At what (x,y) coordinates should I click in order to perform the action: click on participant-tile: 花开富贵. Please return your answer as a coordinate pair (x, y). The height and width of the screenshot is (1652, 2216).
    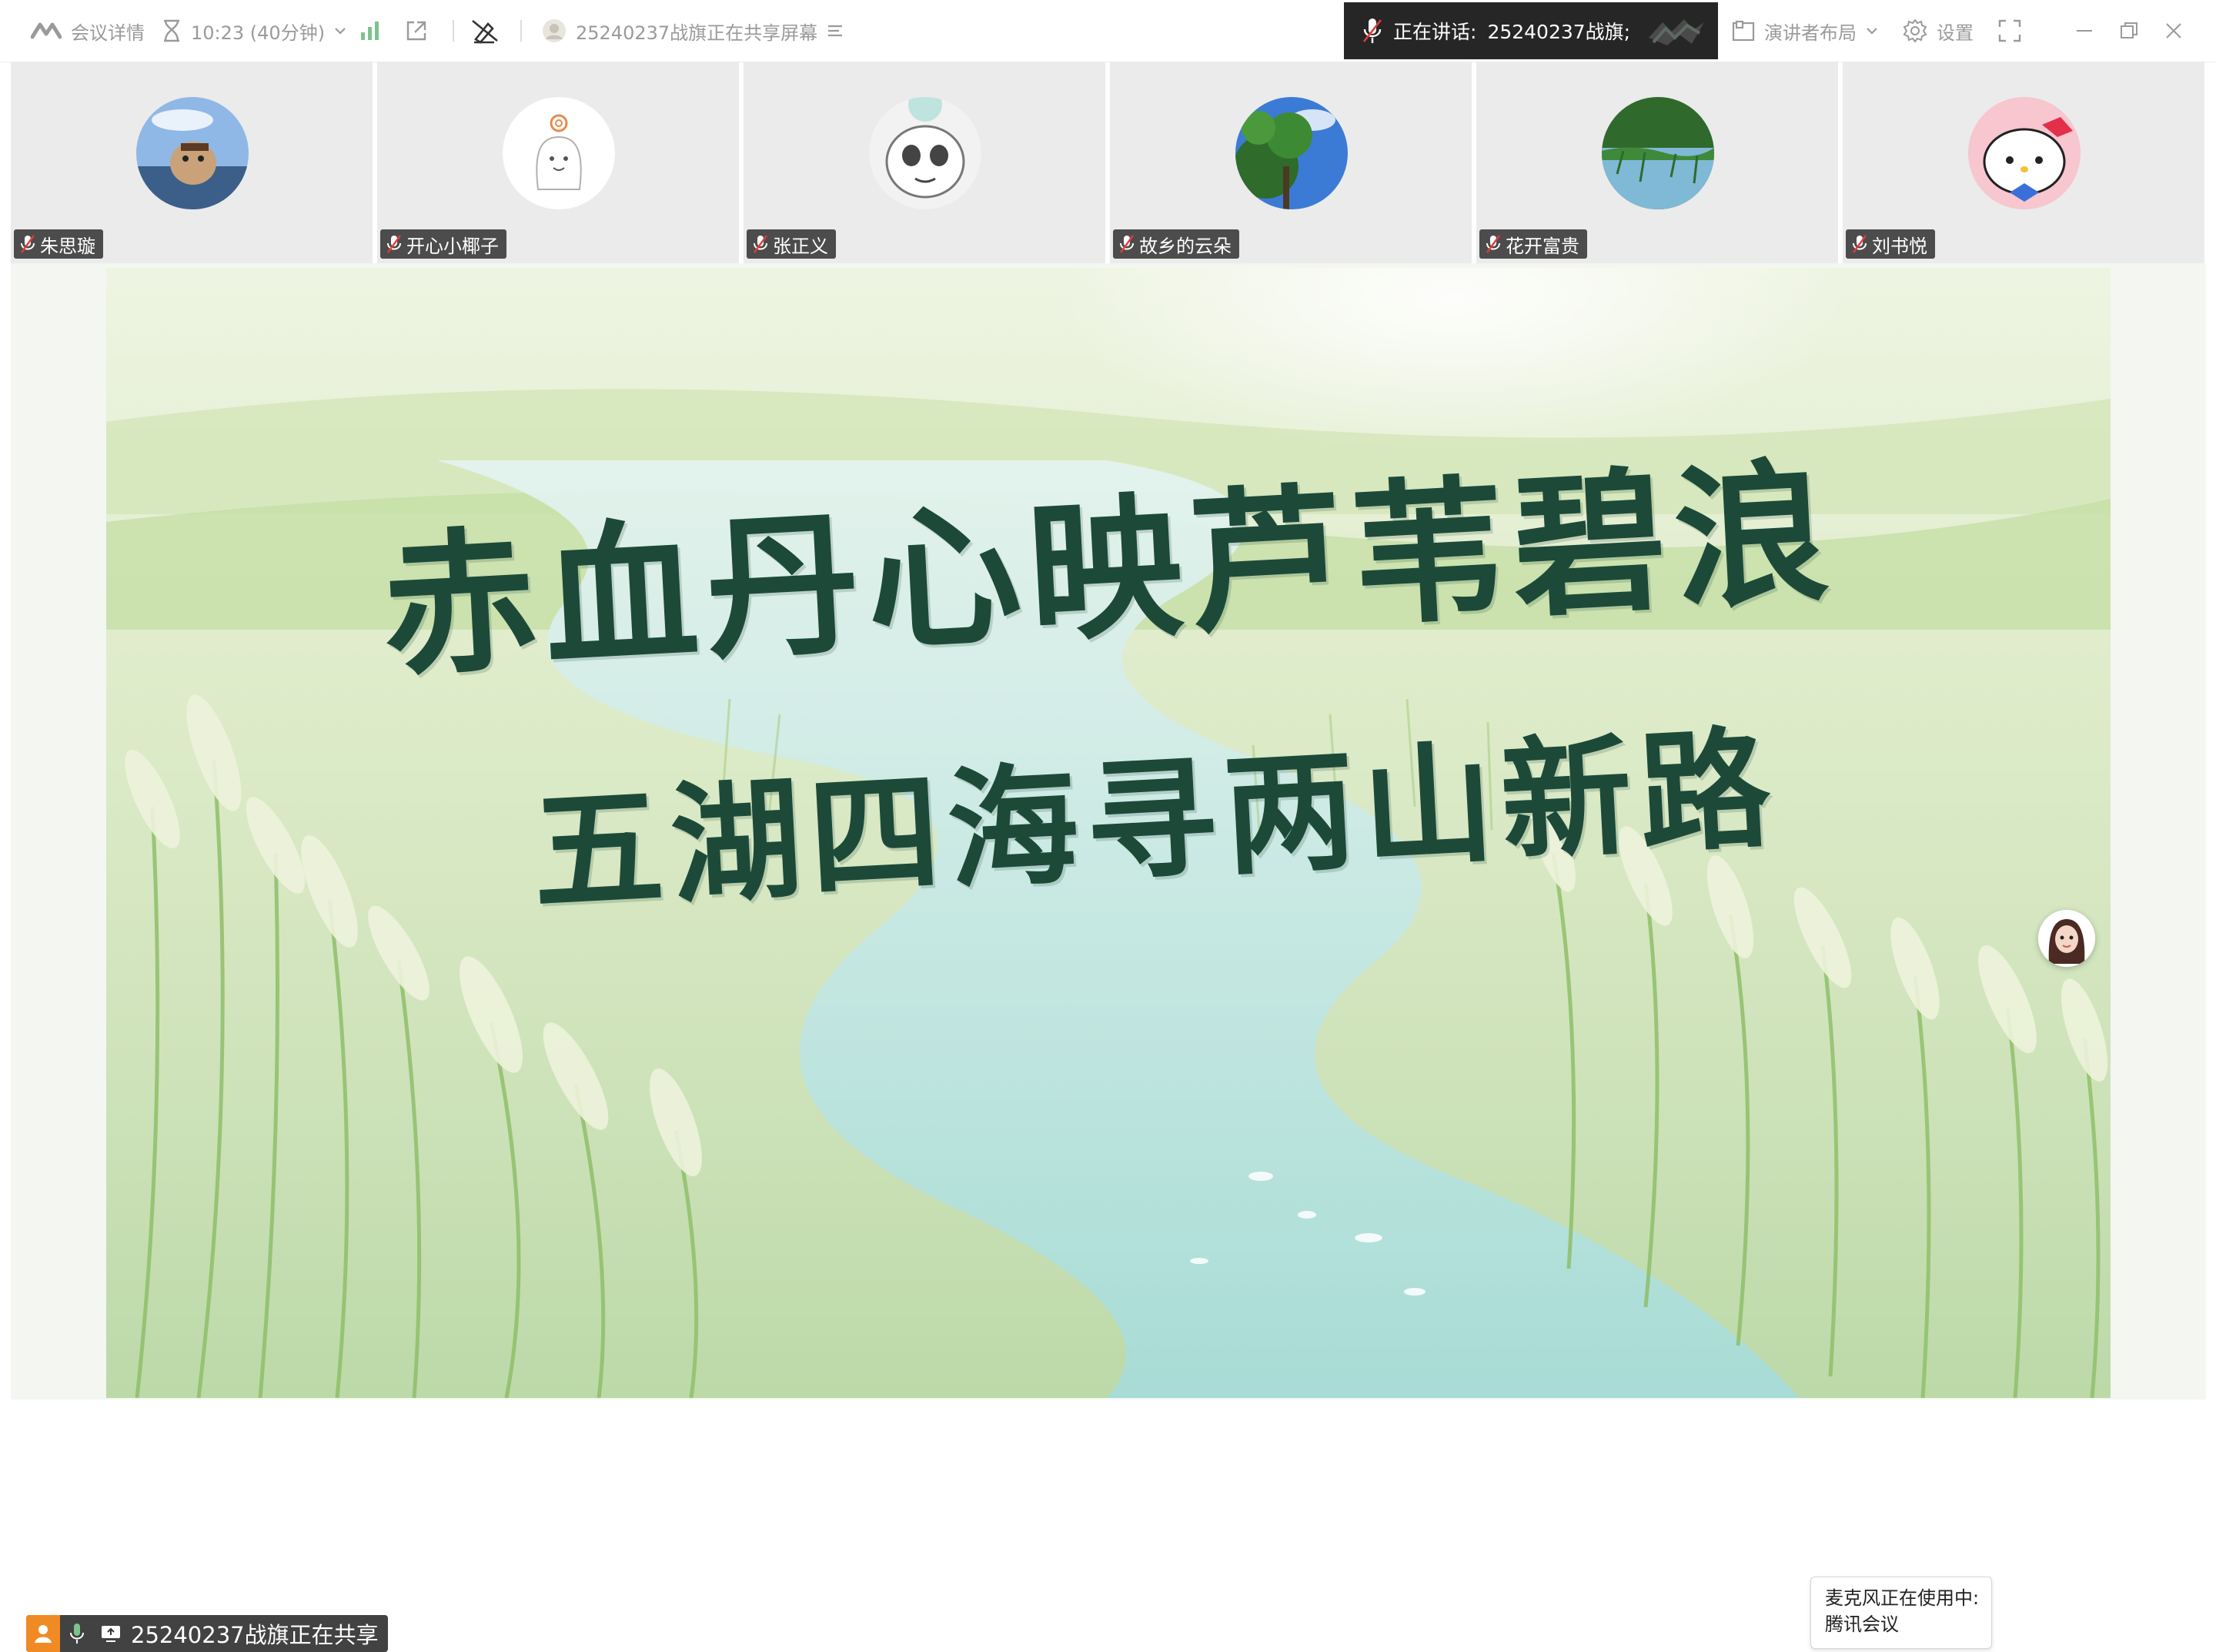
    Looking at the image, I should click on (1657, 162).